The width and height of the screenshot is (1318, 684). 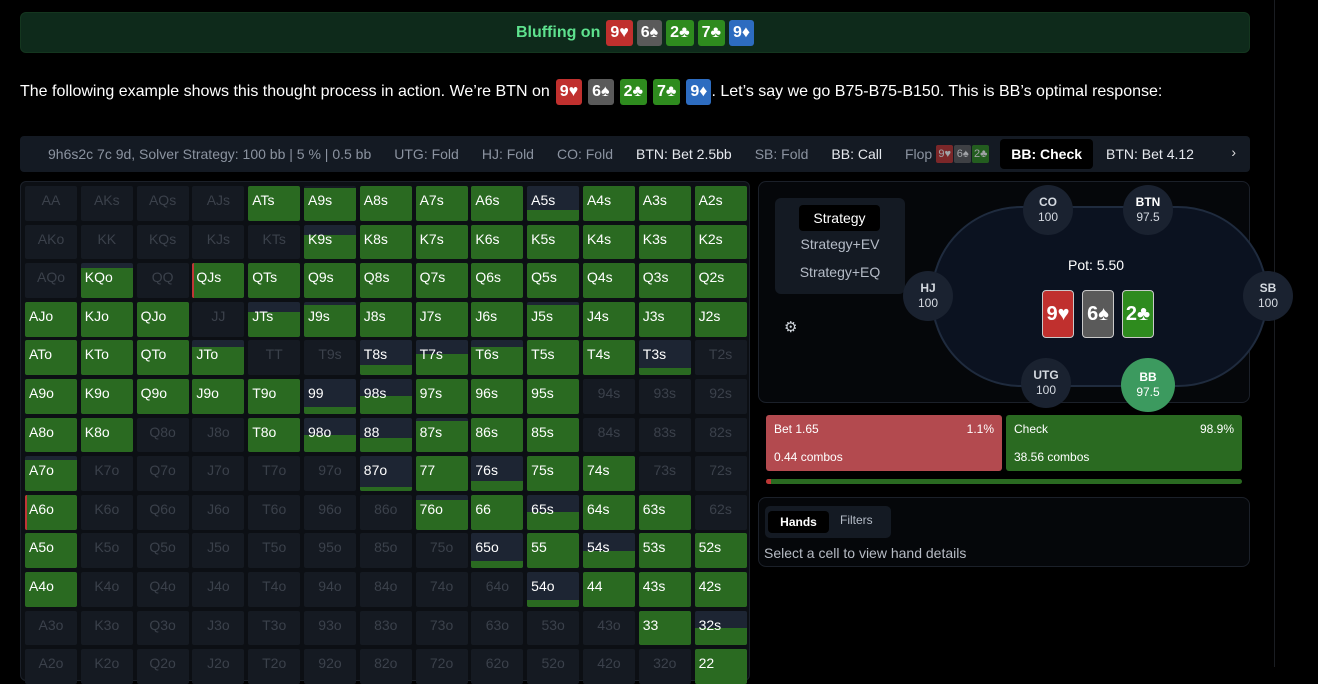 I want to click on hand-cell: Q5s, so click(x=553, y=280).